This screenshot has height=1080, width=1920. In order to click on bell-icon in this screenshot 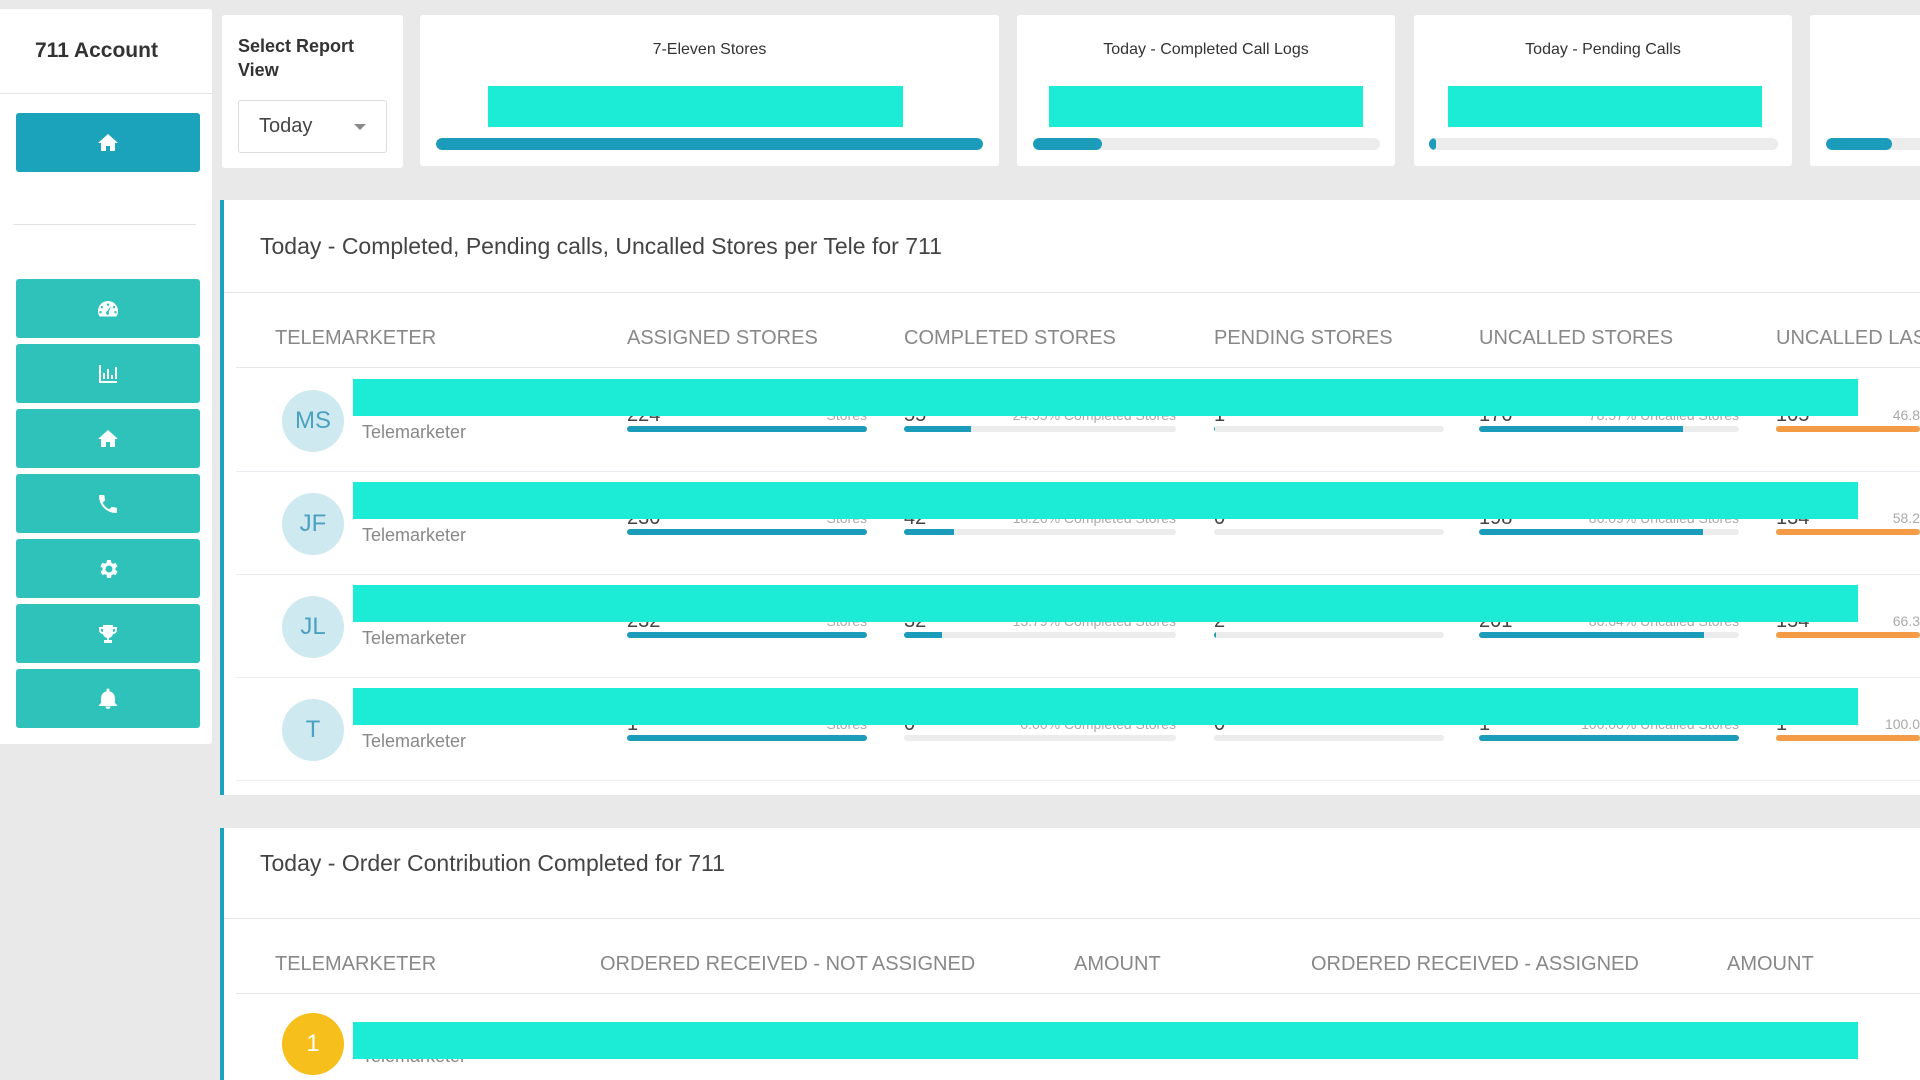, I will do `click(108, 698)`.